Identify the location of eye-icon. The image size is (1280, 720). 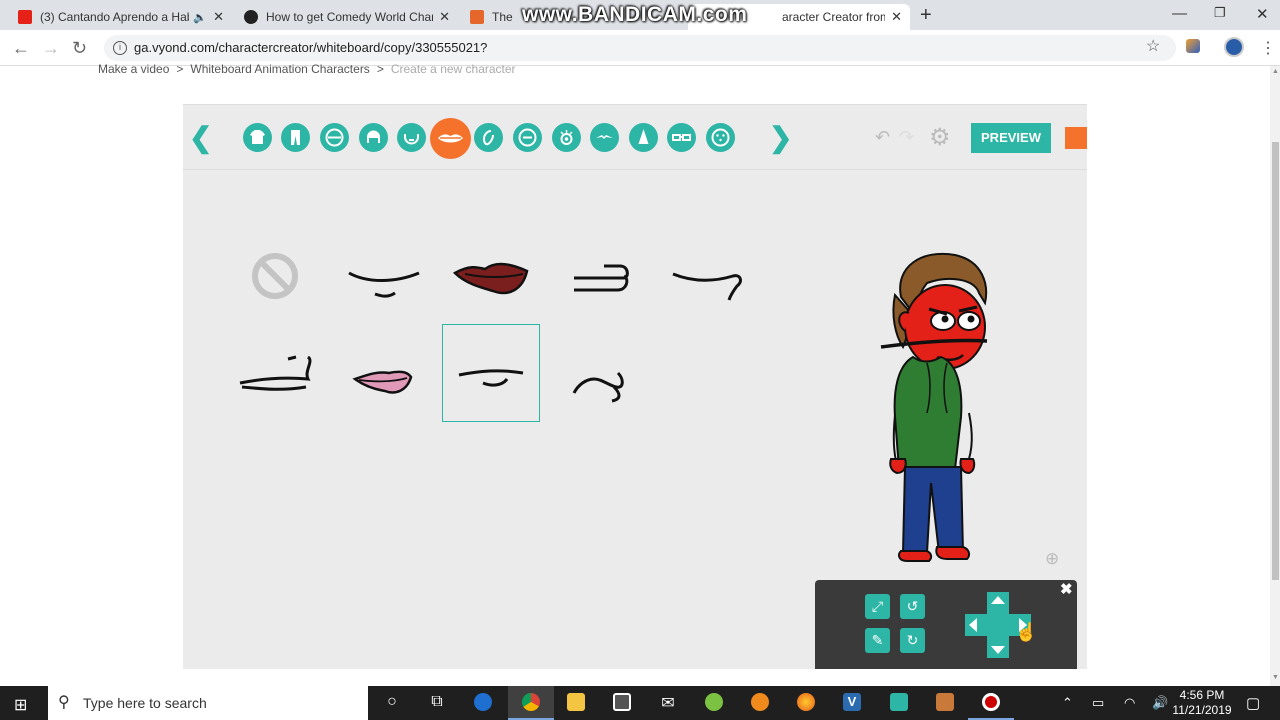
(566, 137).